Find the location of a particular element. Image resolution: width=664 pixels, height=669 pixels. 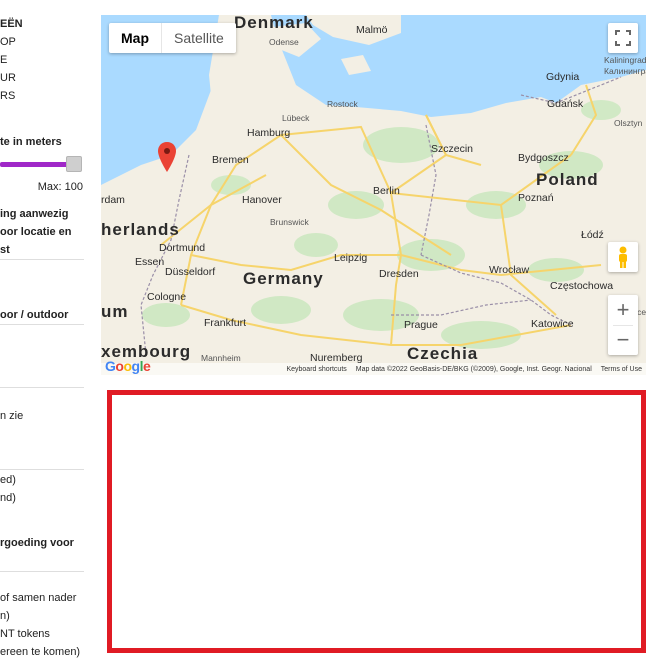

city-label: Katowice is located at coordinates (552, 324).